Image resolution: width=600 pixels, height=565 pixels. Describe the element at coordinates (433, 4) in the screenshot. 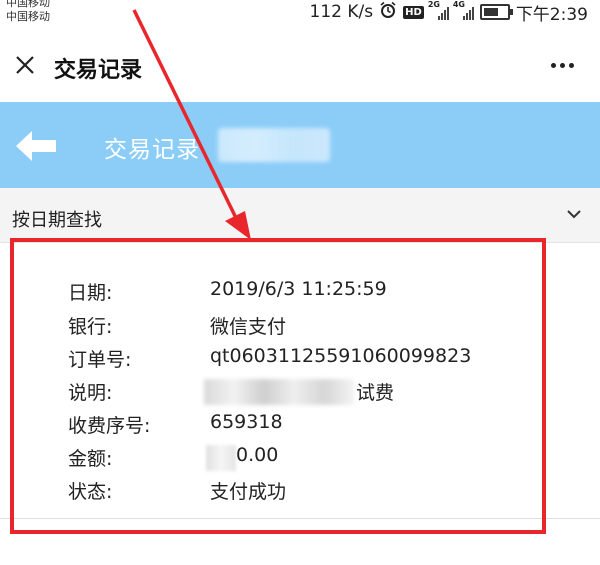

I see `net-2g-label: 2G` at that location.